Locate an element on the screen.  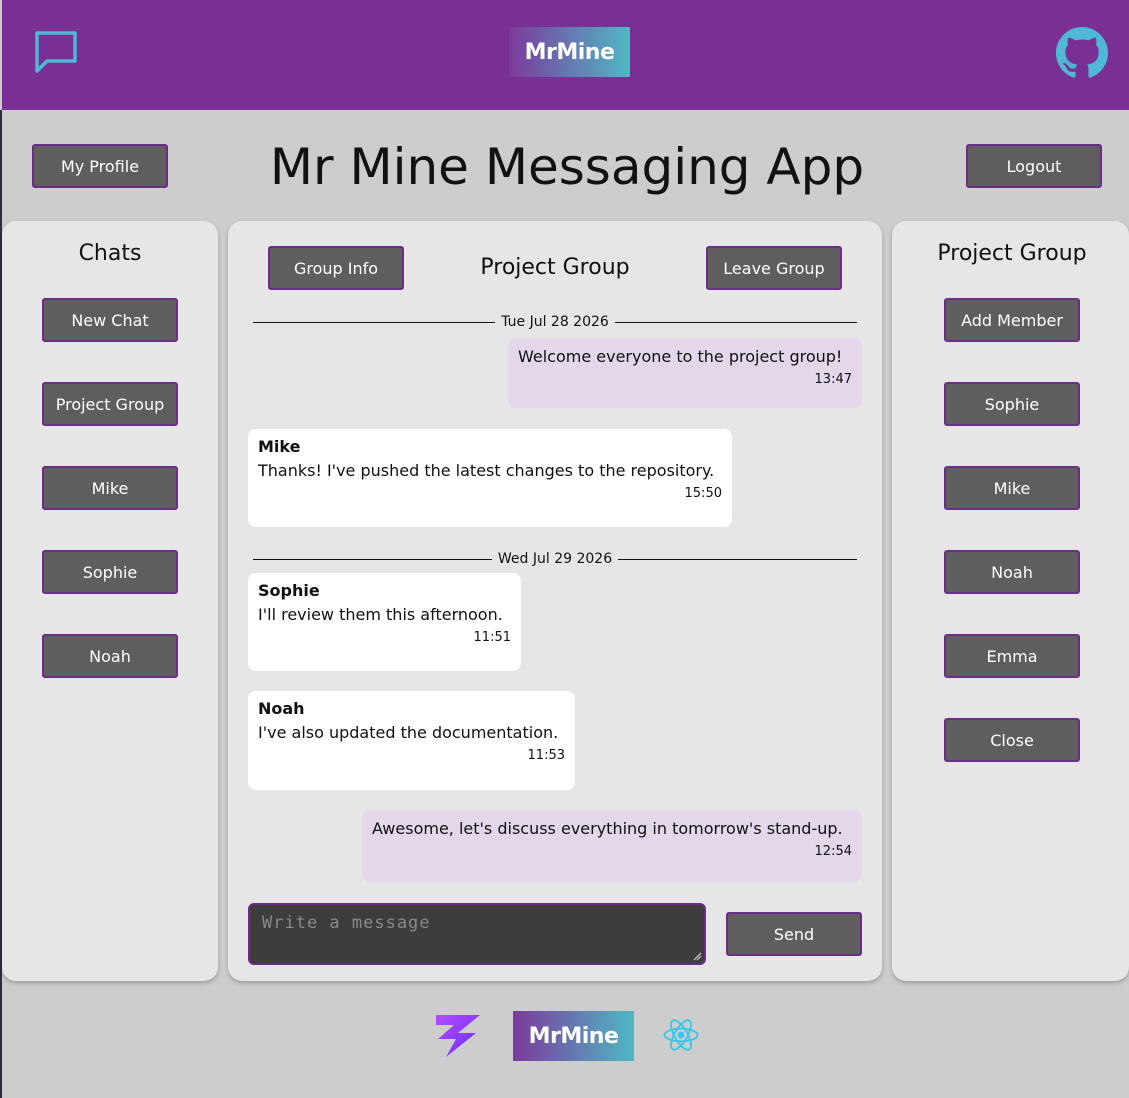
message-sender: Mike is located at coordinates (279, 446).